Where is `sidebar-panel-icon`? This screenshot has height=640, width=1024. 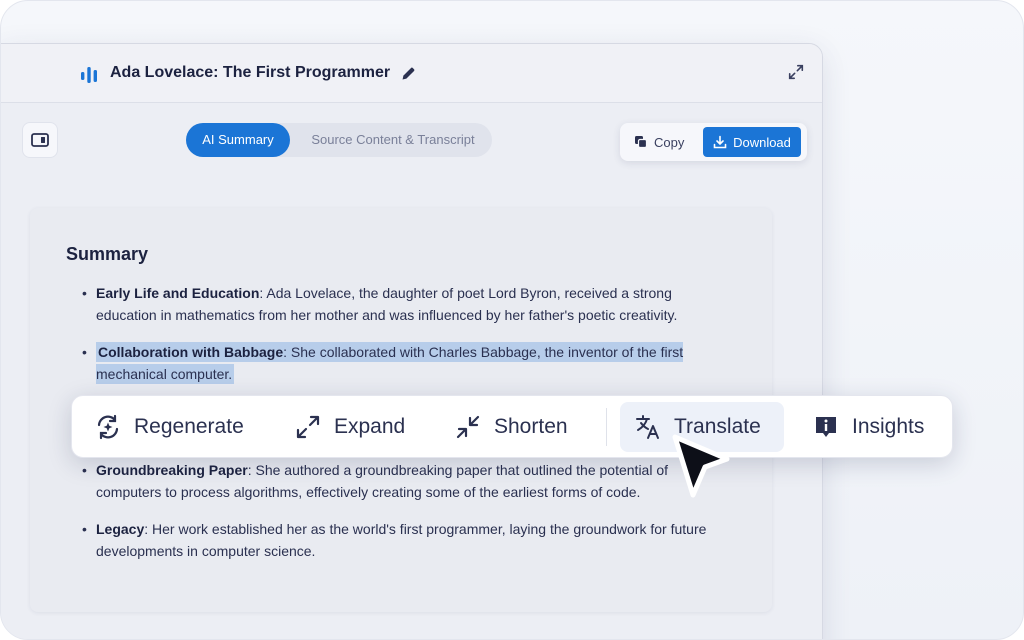
sidebar-panel-icon is located at coordinates (40, 140).